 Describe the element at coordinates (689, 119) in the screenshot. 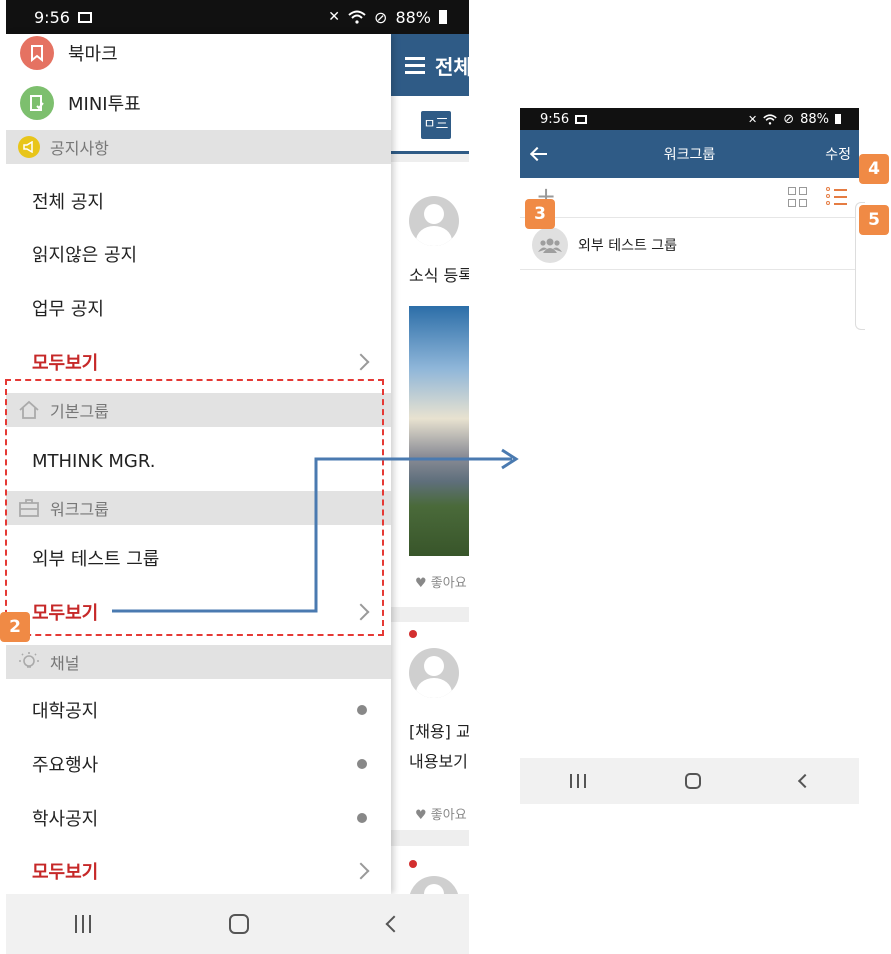

I see `status-bar: 9:56 ✕ ⊘ 88%` at that location.